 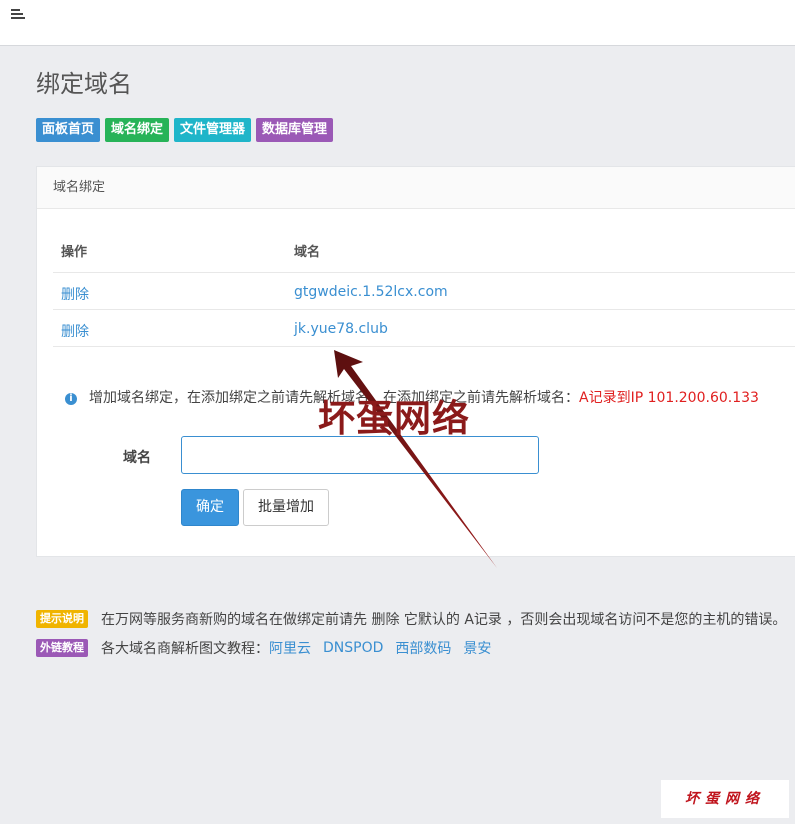 I want to click on page-title: 绑定域名, so click(x=84, y=84).